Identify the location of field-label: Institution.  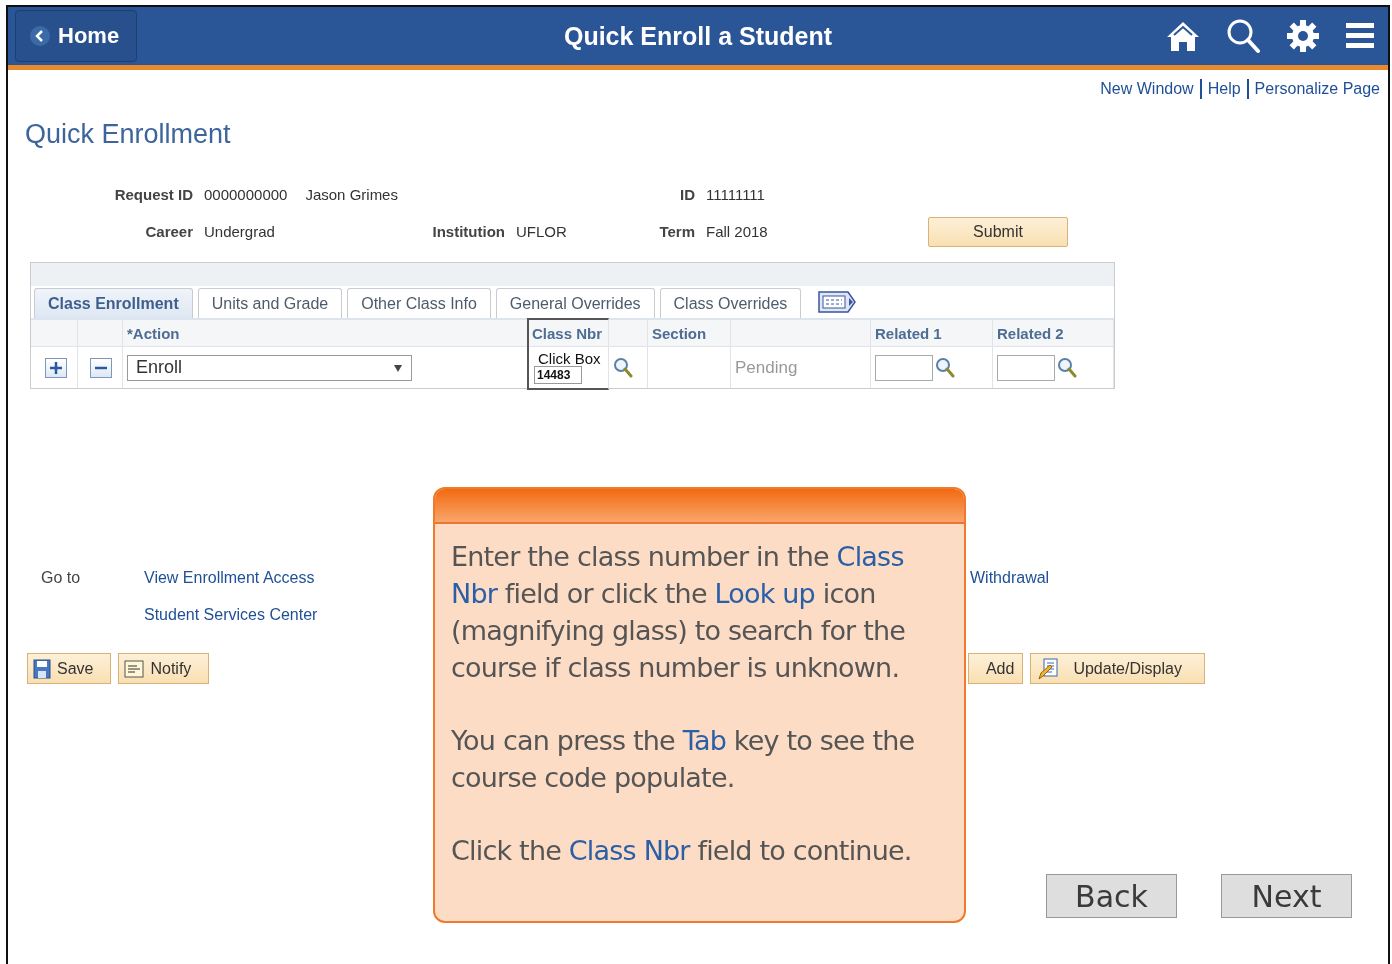
(468, 231).